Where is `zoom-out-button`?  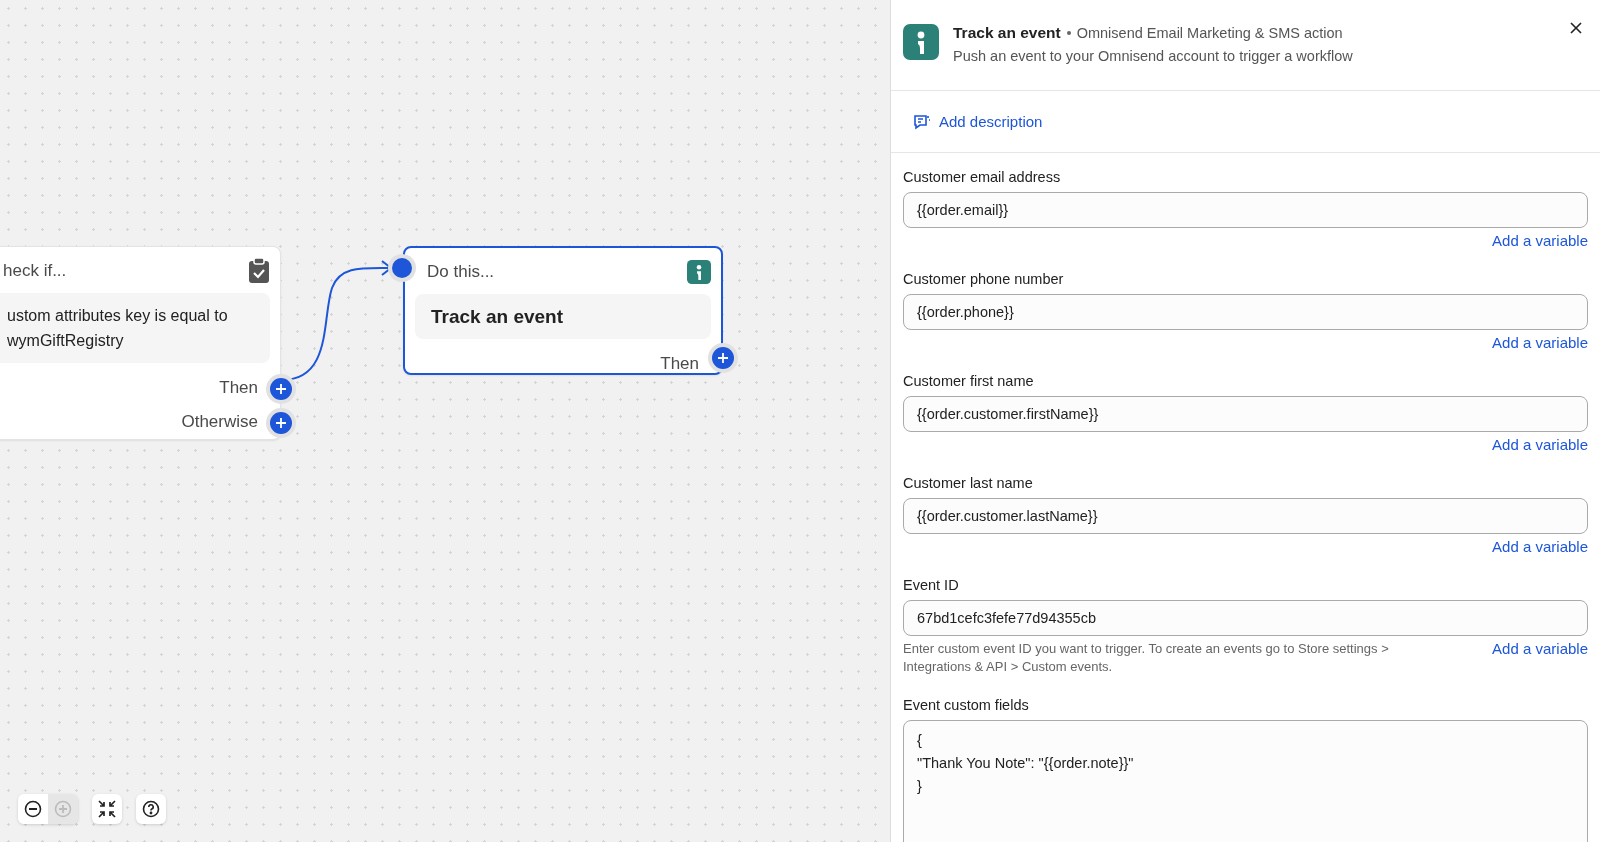 zoom-out-button is located at coordinates (33, 809).